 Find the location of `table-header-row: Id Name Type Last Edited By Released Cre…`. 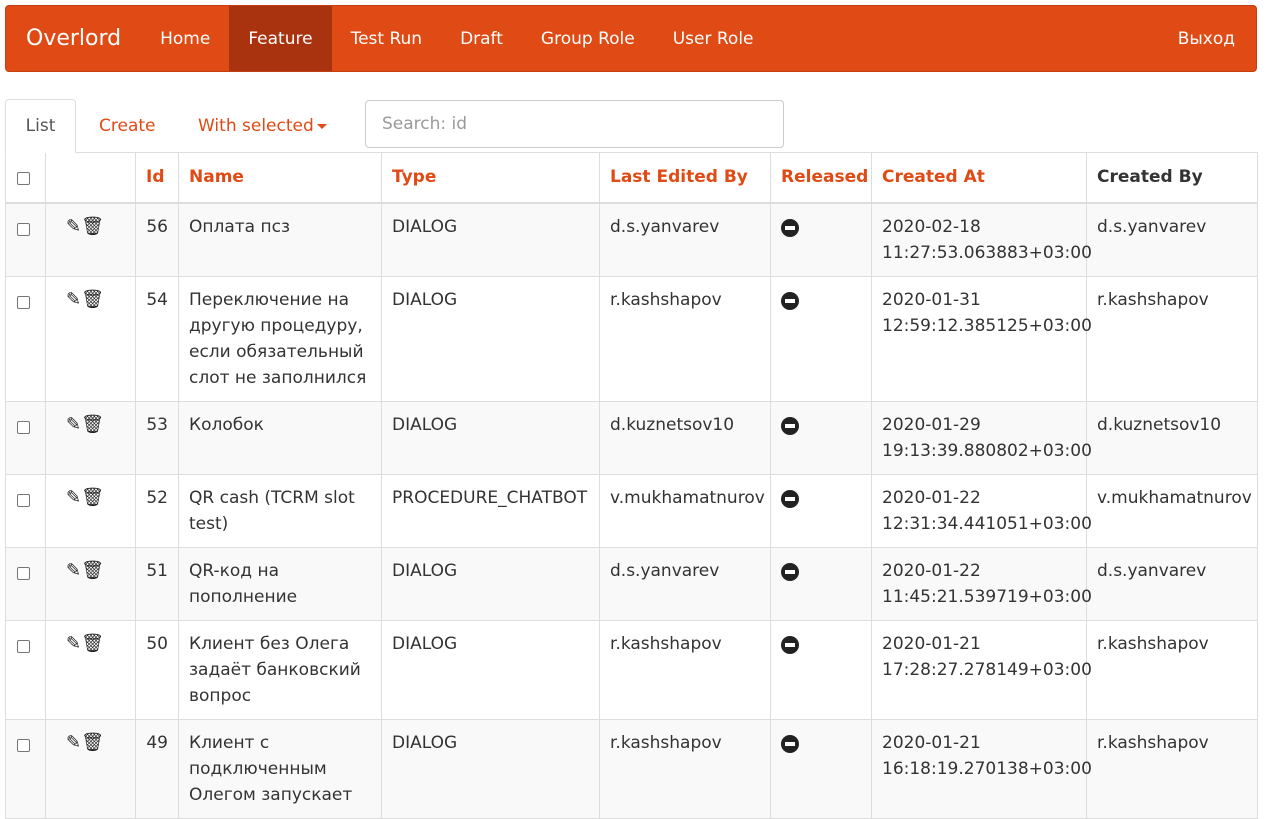

table-header-row: Id Name Type Last Edited By Released Cre… is located at coordinates (631, 178).